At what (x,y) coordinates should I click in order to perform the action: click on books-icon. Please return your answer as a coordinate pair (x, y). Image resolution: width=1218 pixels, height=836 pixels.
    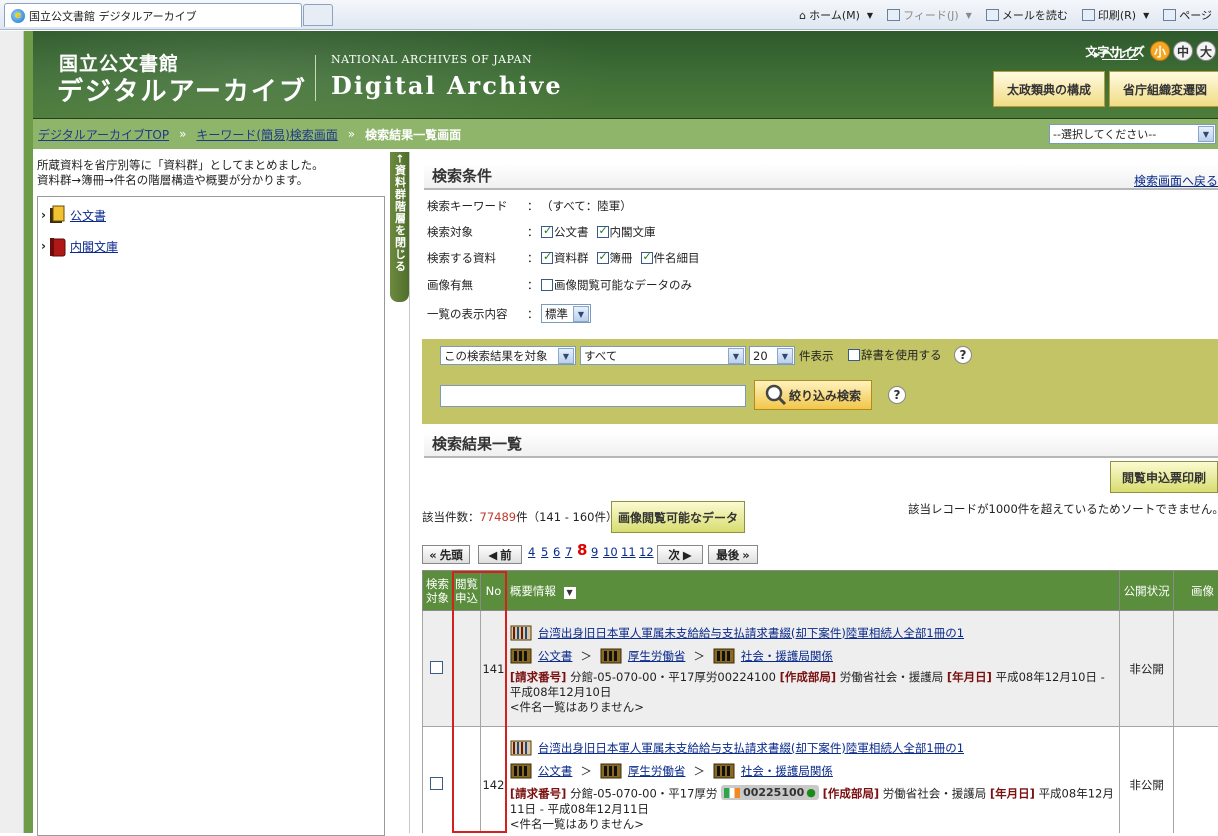
    Looking at the image, I should click on (521, 633).